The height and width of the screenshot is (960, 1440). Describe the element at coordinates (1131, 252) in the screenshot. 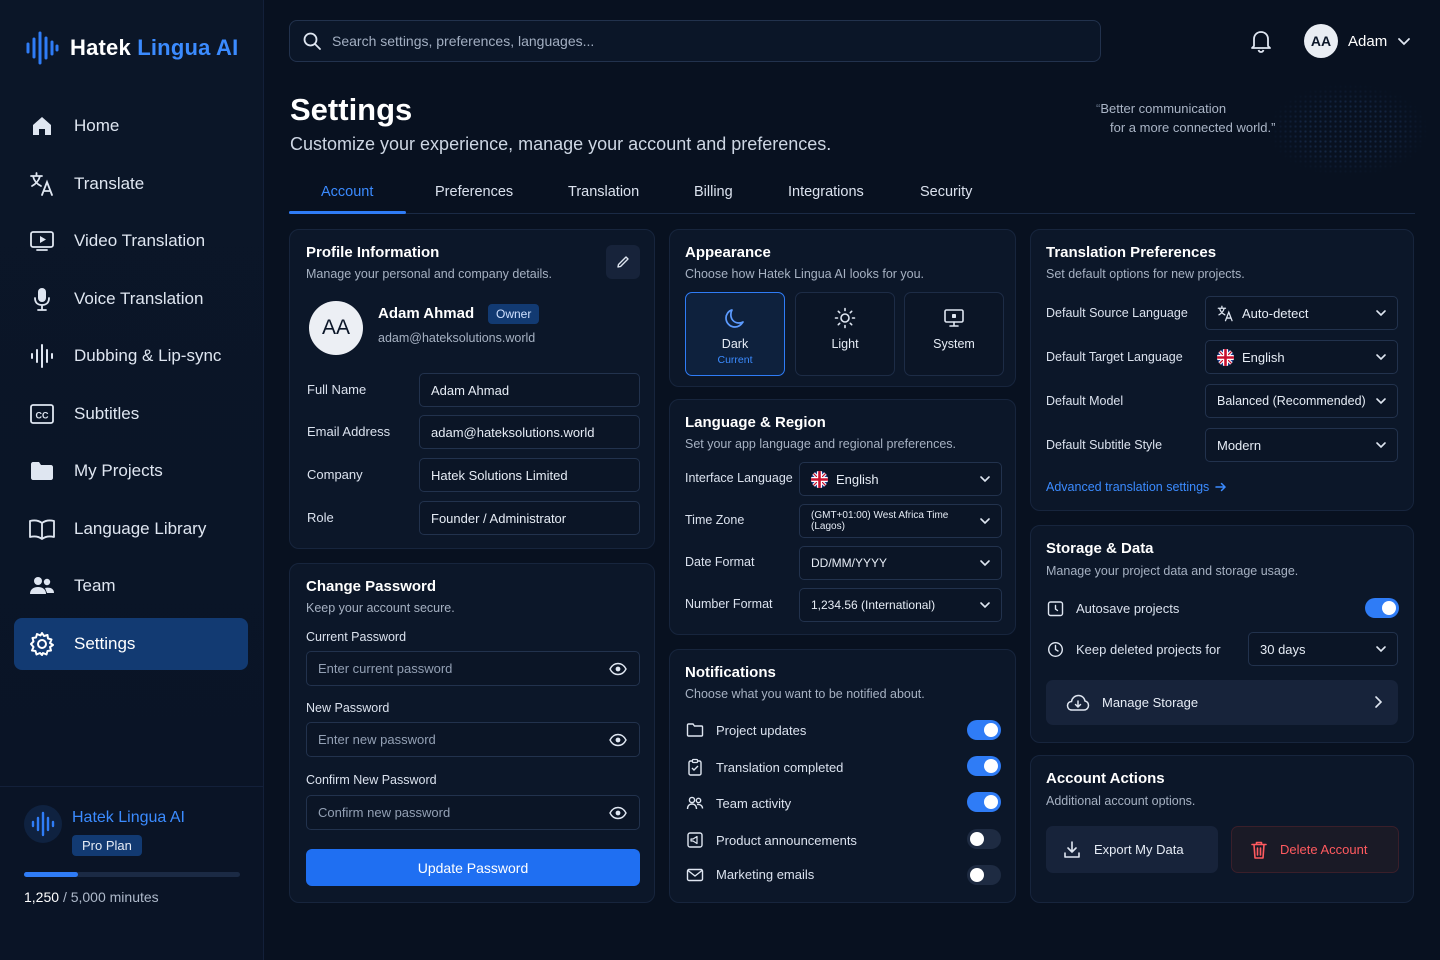

I see `card-title: Translation Preferences` at that location.